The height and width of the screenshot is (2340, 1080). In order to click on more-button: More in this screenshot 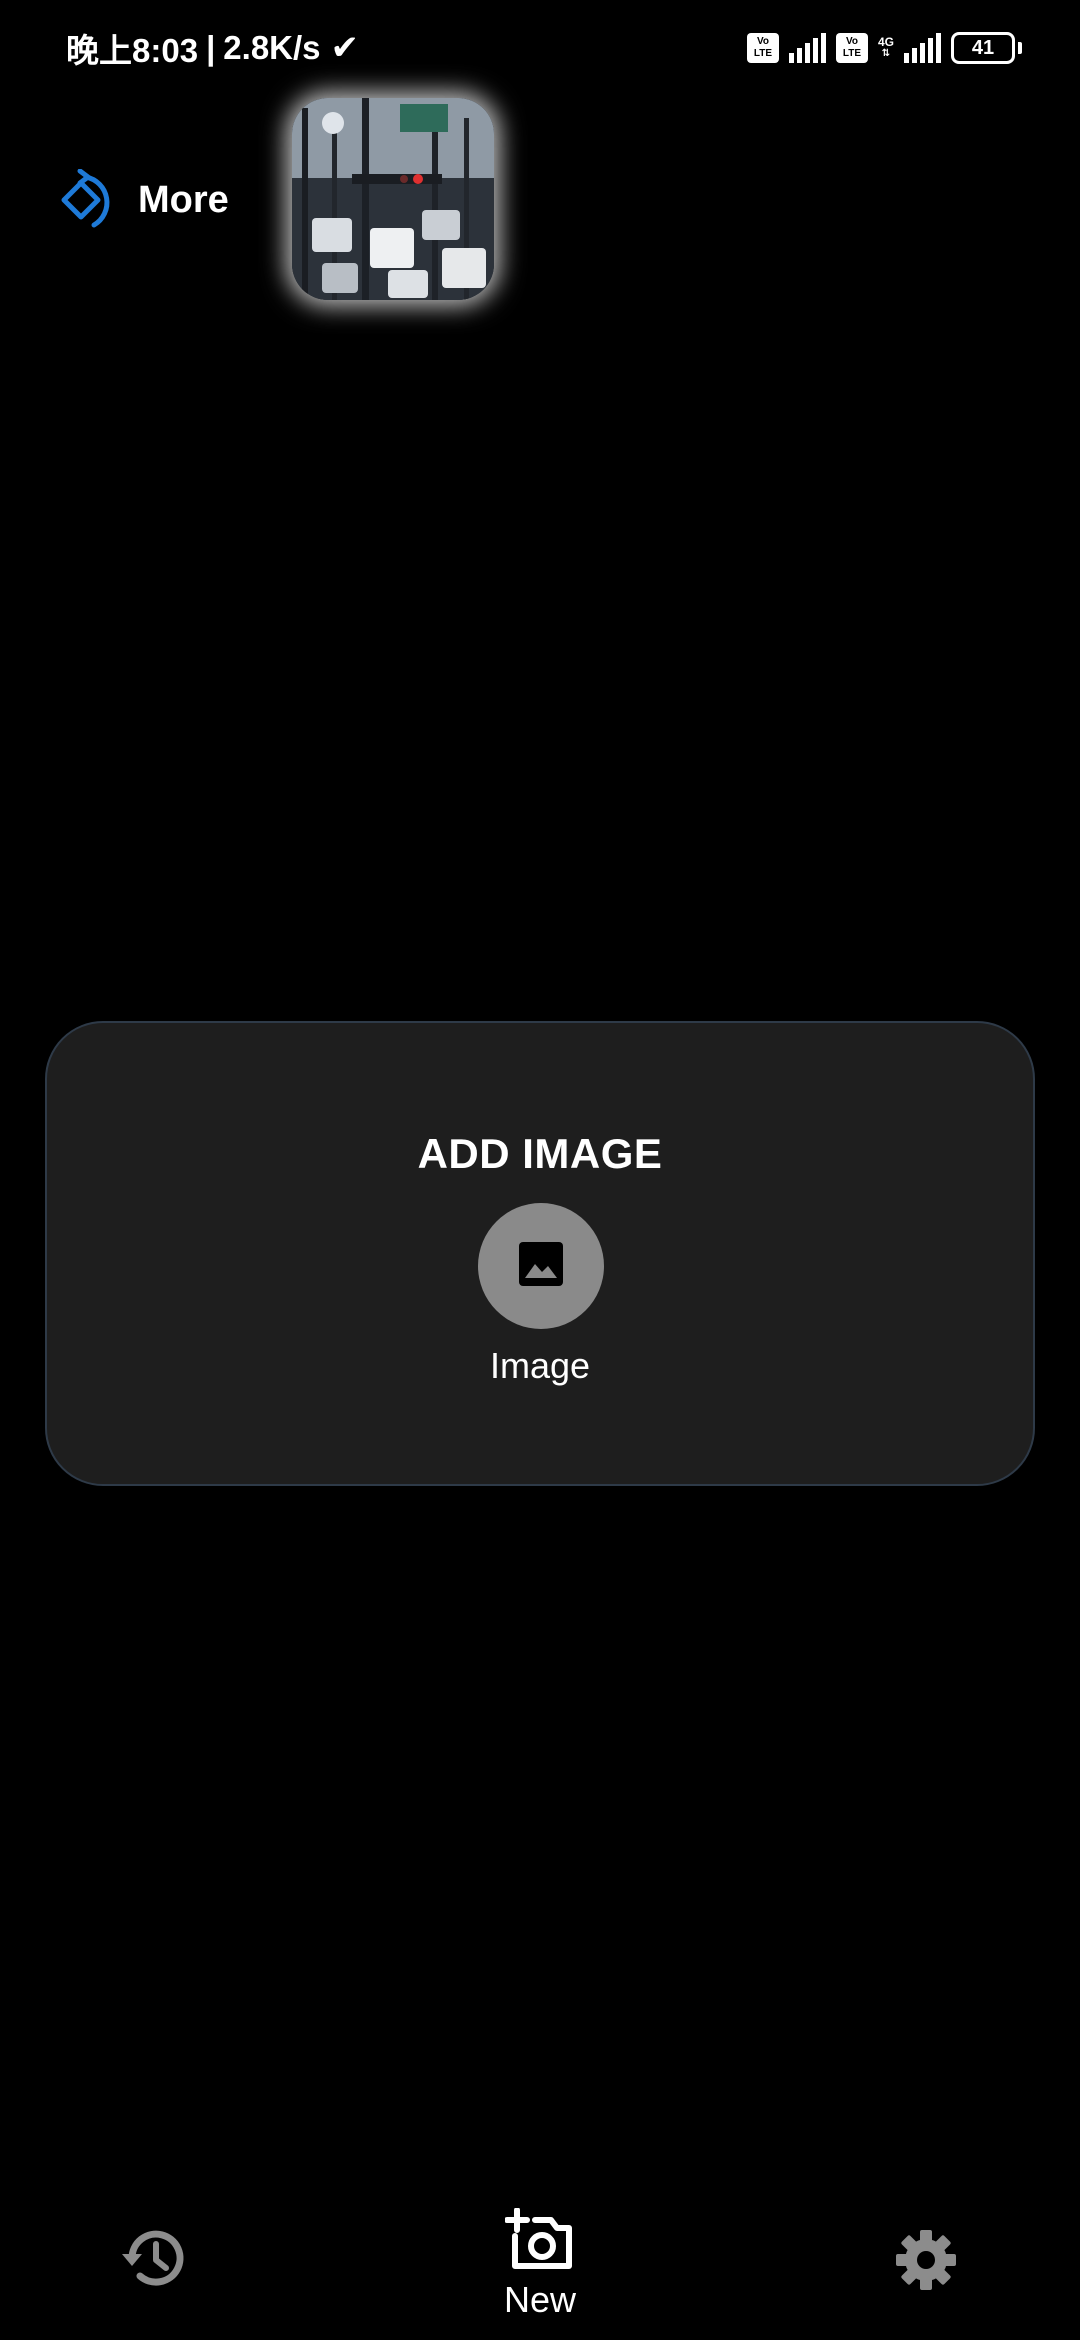, I will do `click(139, 200)`.